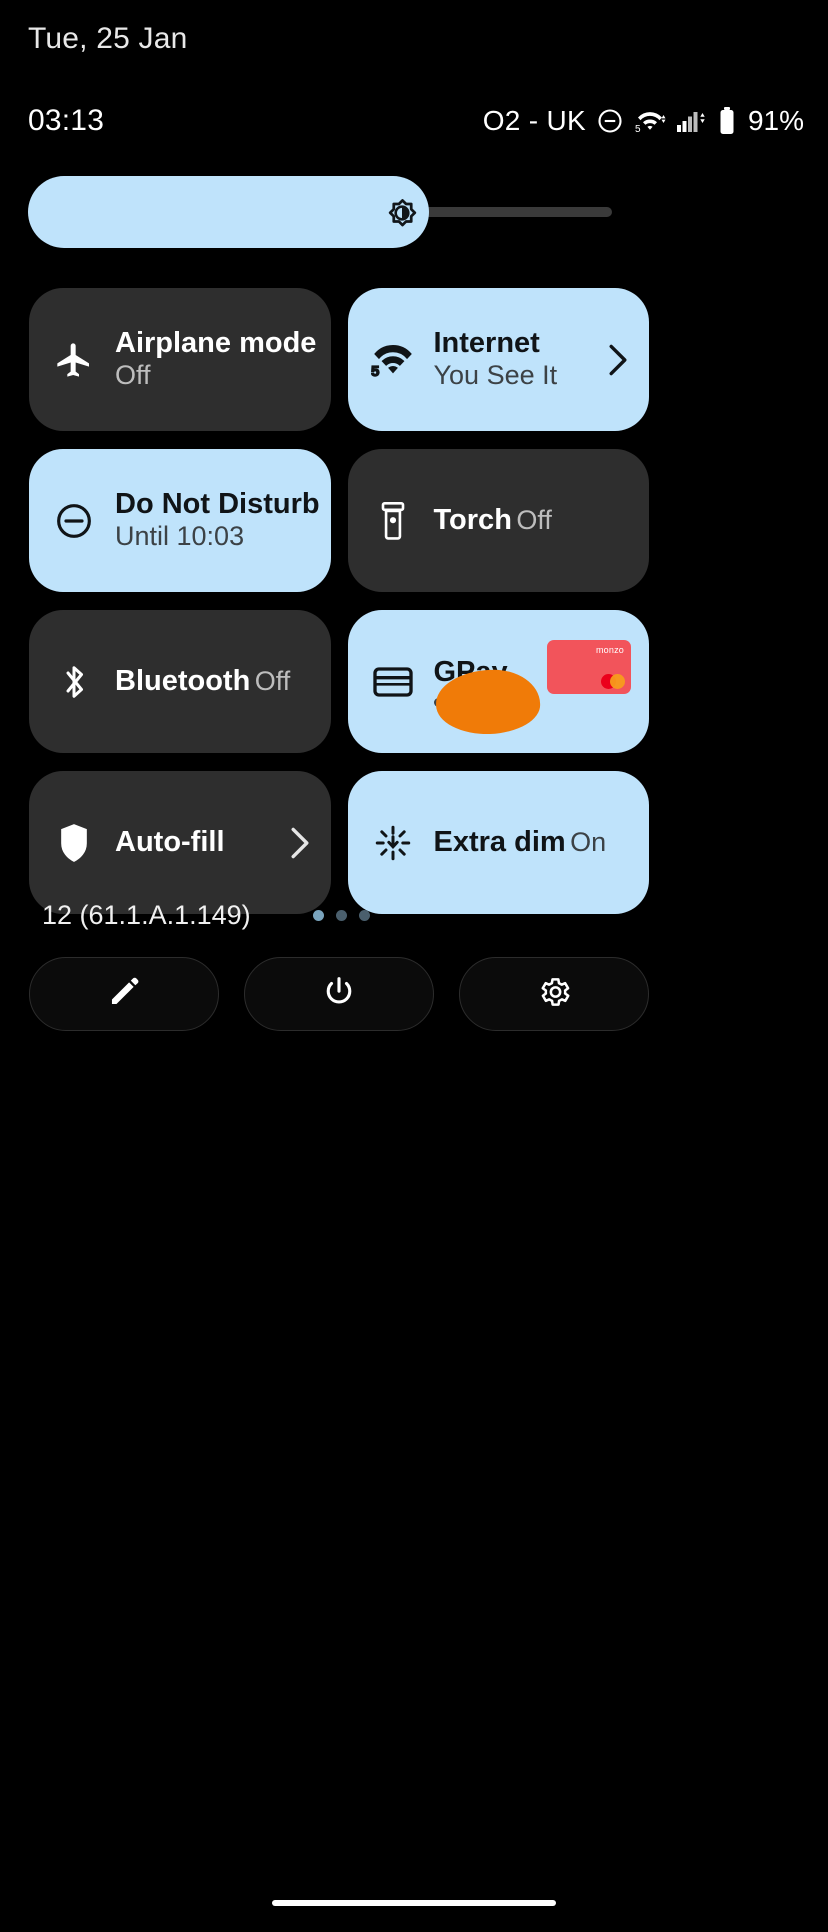 This screenshot has height=1932, width=828. I want to click on tile-extra-dim: Extra dim On, so click(498, 842).